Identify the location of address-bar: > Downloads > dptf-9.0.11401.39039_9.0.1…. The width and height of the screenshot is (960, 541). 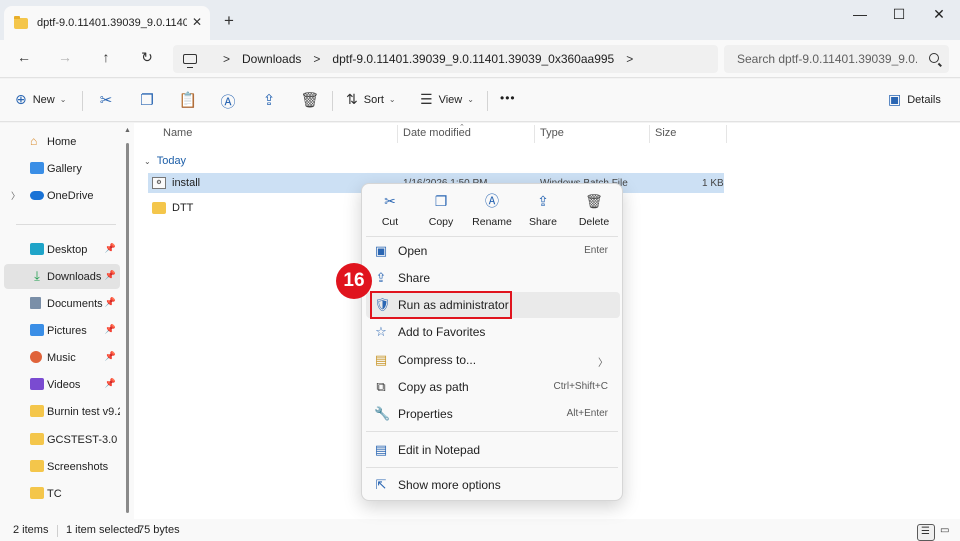
(445, 59).